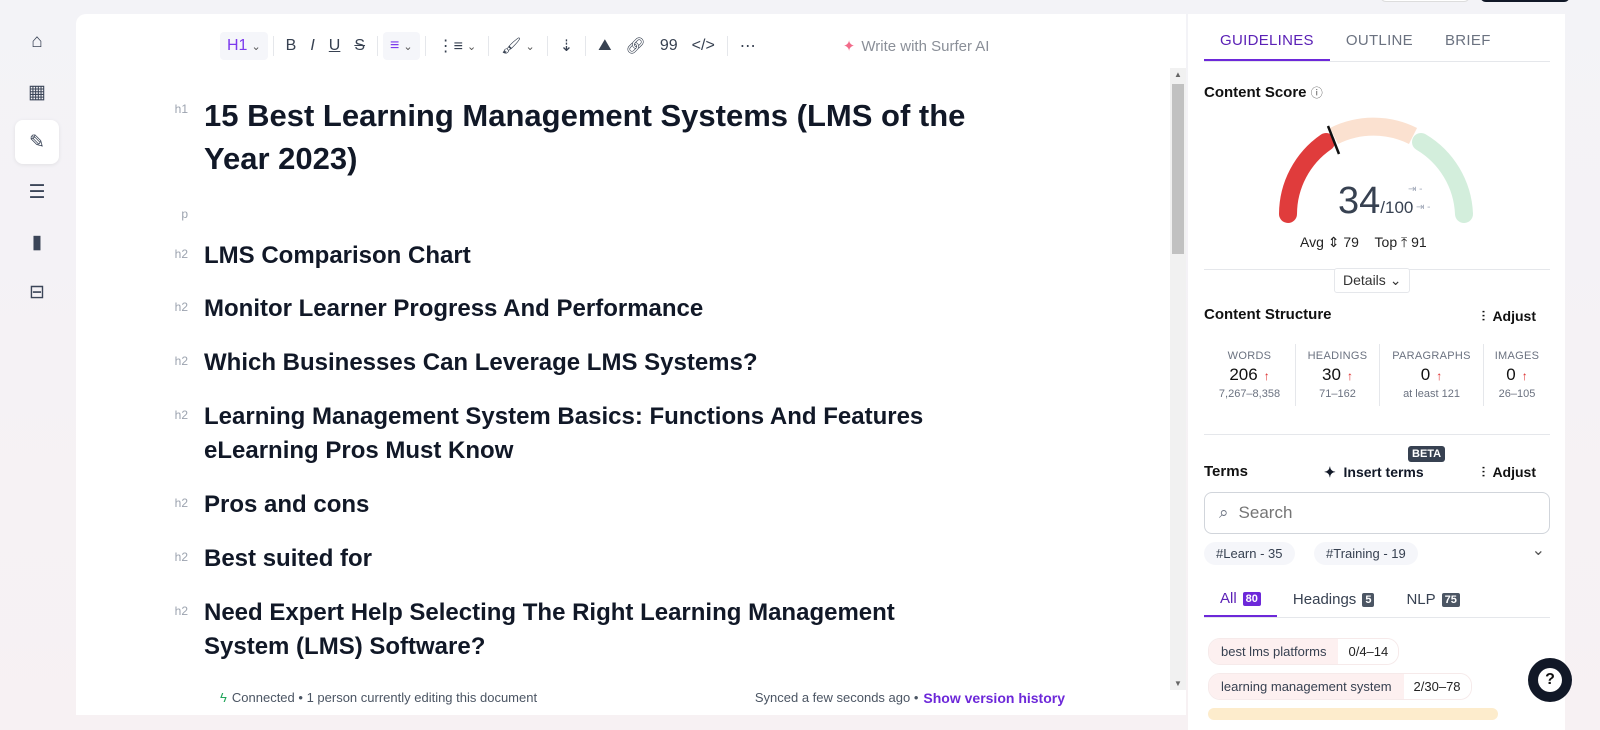 The width and height of the screenshot is (1600, 730). I want to click on stat-paragraphs: PARAGRAPHS 0 ↑ at least 121, so click(1432, 375).